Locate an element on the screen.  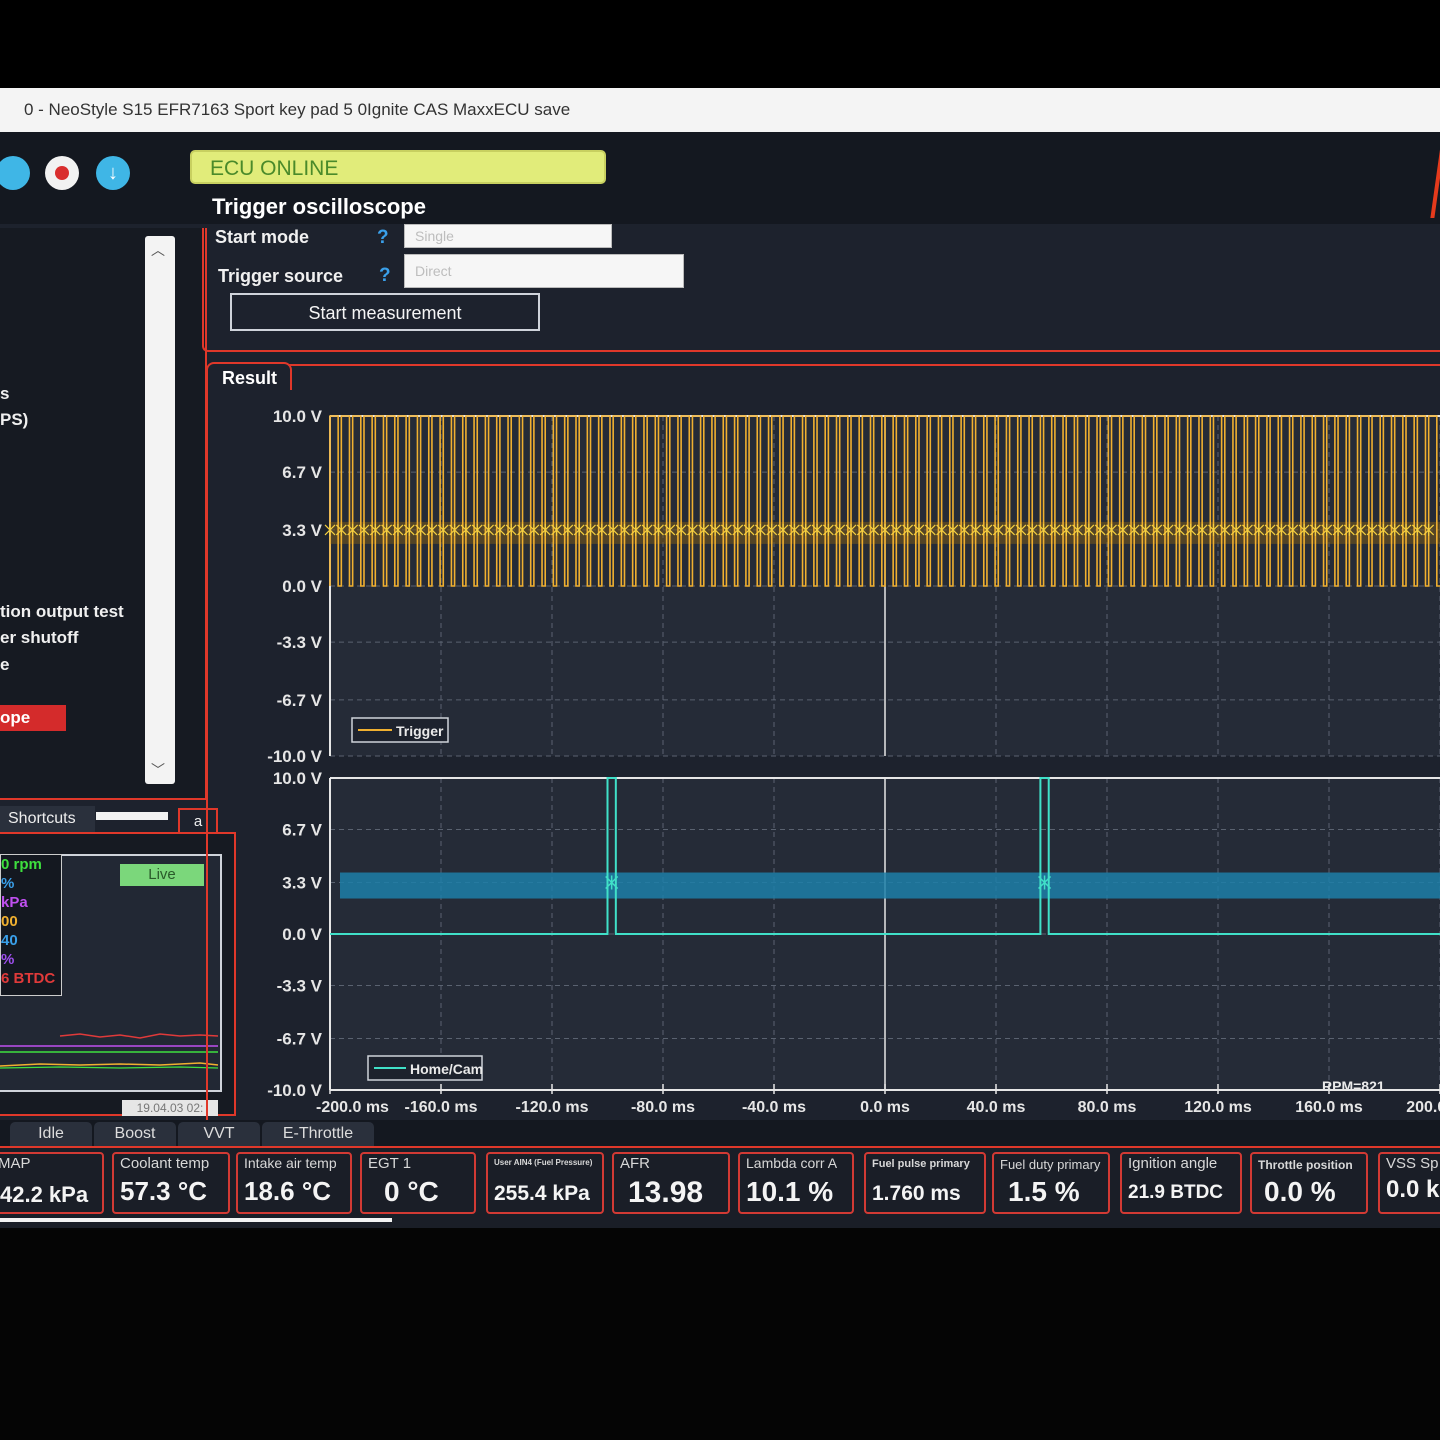
home-panel-y-tick: 6.7 V is located at coordinates (302, 829).